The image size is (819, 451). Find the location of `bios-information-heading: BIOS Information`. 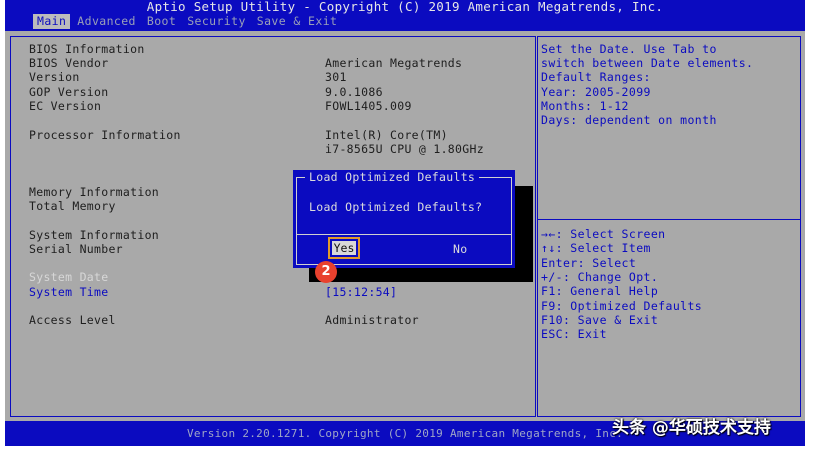

bios-information-heading: BIOS Information is located at coordinates (87, 49).